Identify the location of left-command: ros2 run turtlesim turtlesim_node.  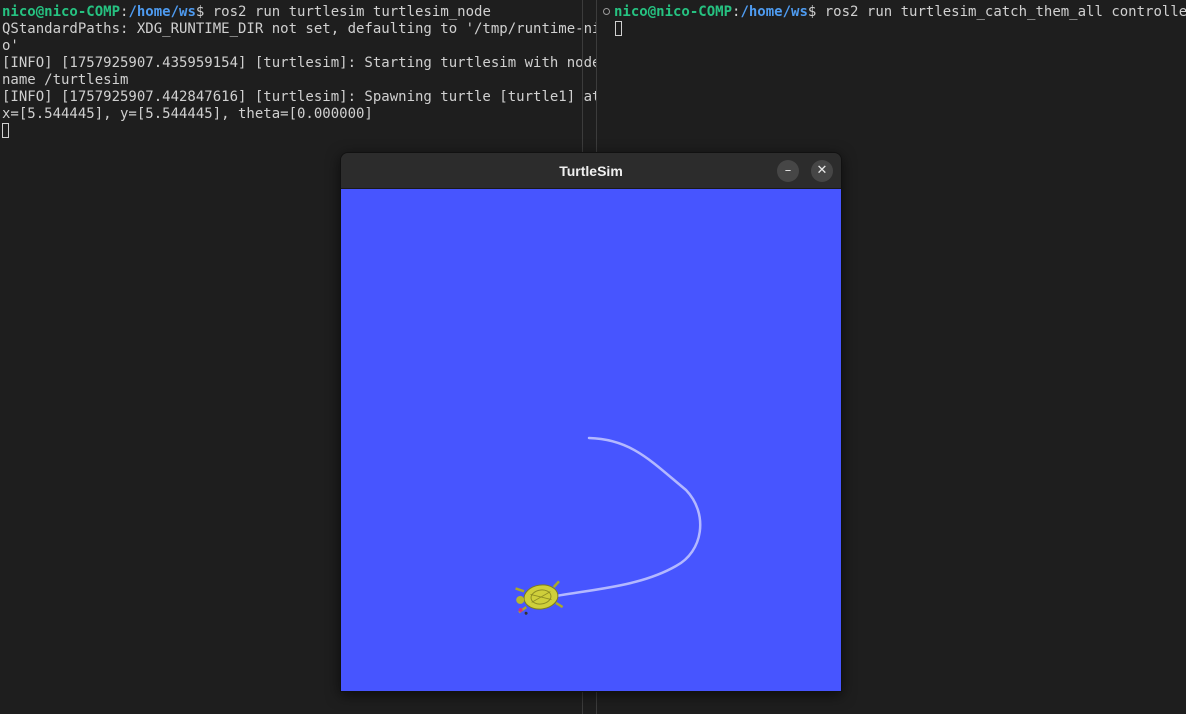
(351, 12).